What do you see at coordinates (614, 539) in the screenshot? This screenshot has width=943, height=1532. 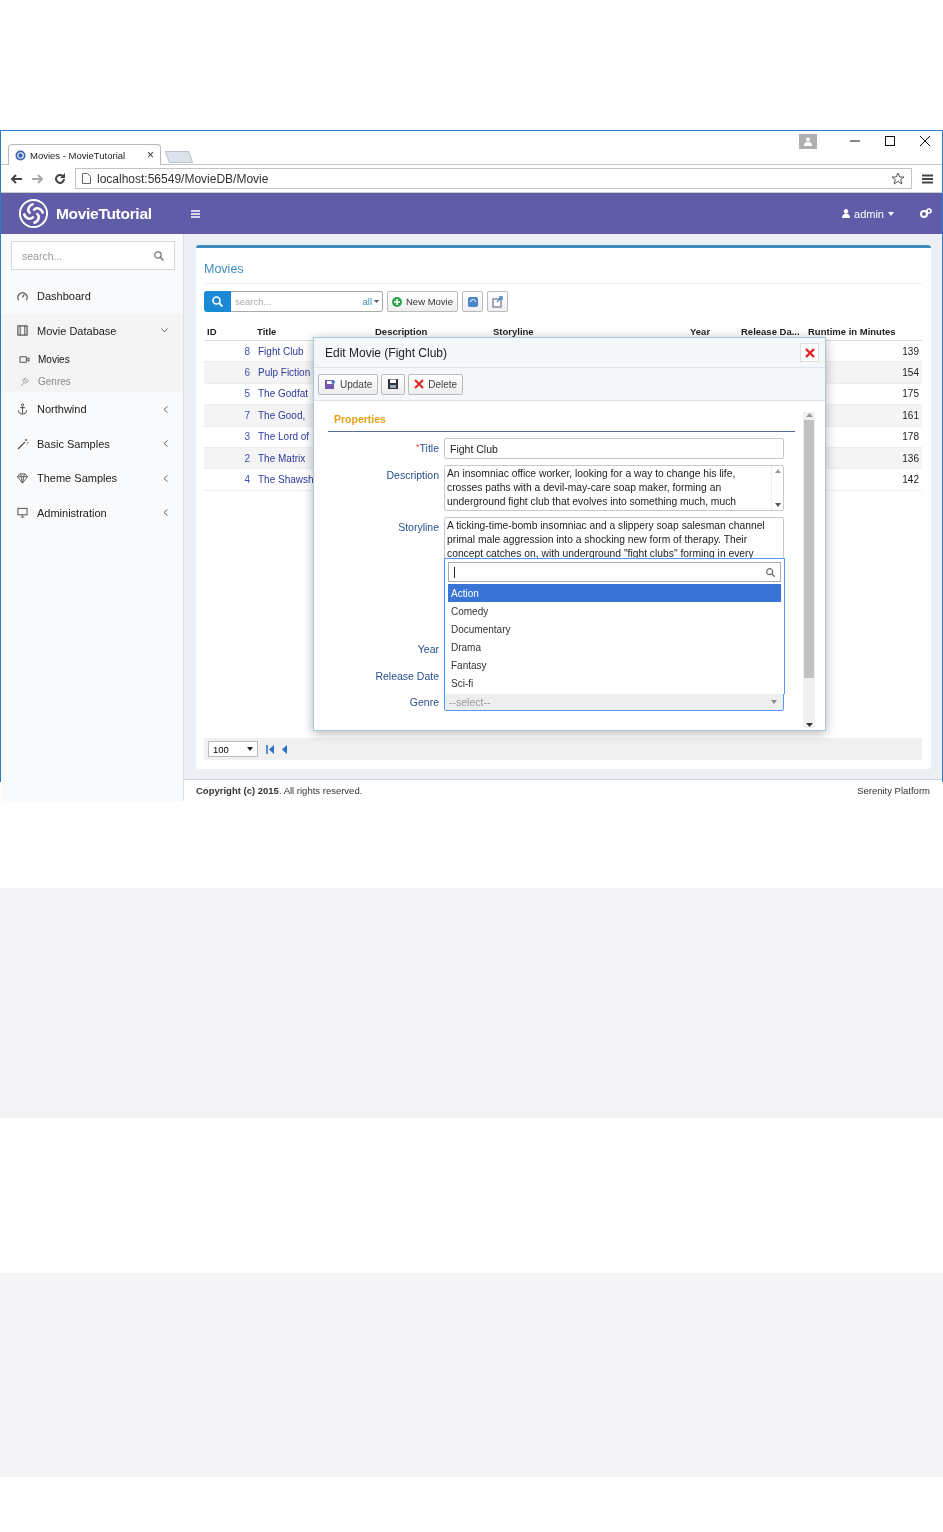 I see `text-area: A ticking-time-bomb insomniac and a slippery soap salesman channel primal male aggression into a shocking new form of therapy. Their concept catches on, with underground "fight clubs" forming in every` at bounding box center [614, 539].